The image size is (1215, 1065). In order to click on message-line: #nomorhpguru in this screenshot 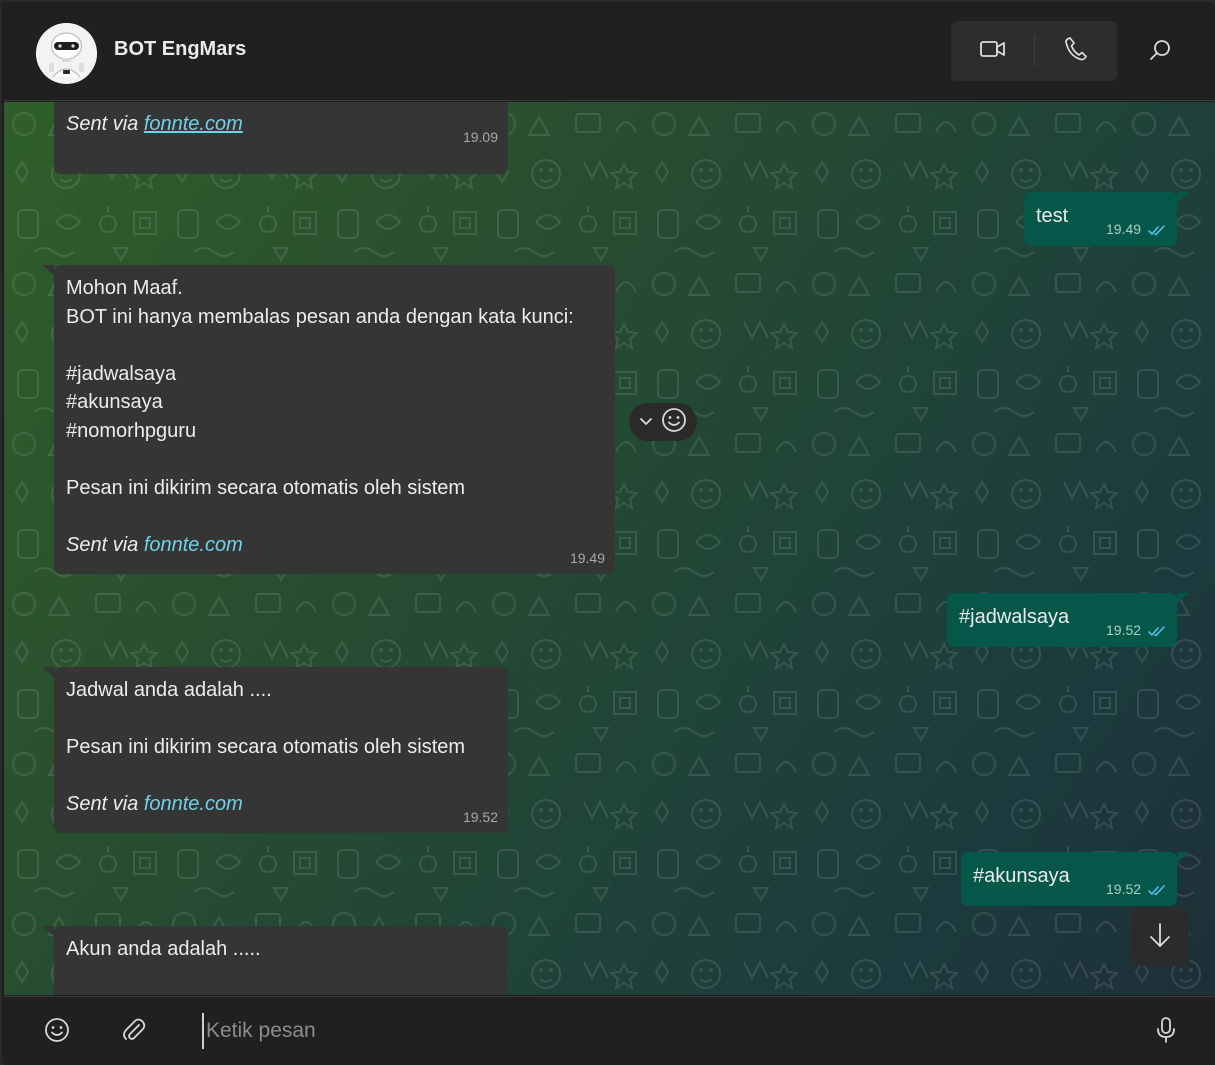, I will do `click(131, 430)`.